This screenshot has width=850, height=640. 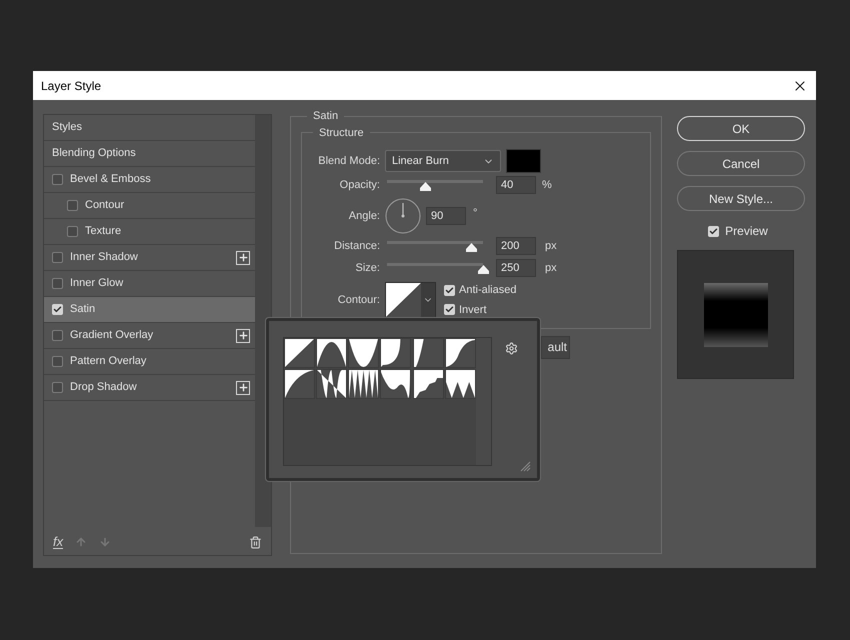 What do you see at coordinates (516, 268) in the screenshot?
I see `value-field: 250` at bounding box center [516, 268].